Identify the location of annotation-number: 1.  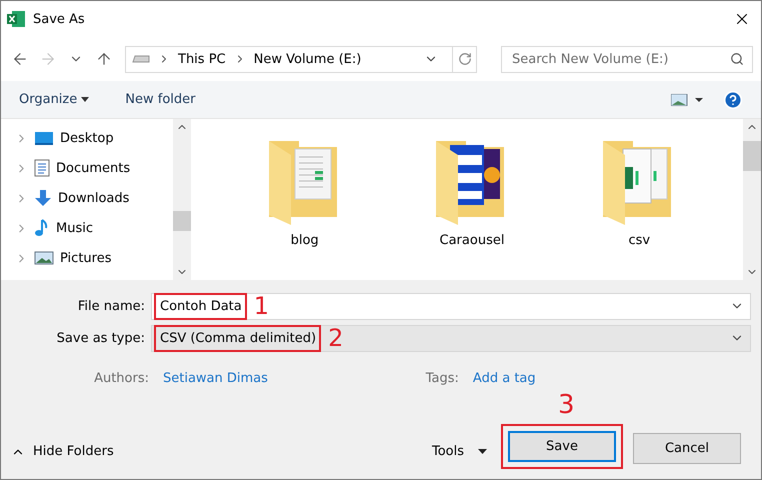
(262, 306).